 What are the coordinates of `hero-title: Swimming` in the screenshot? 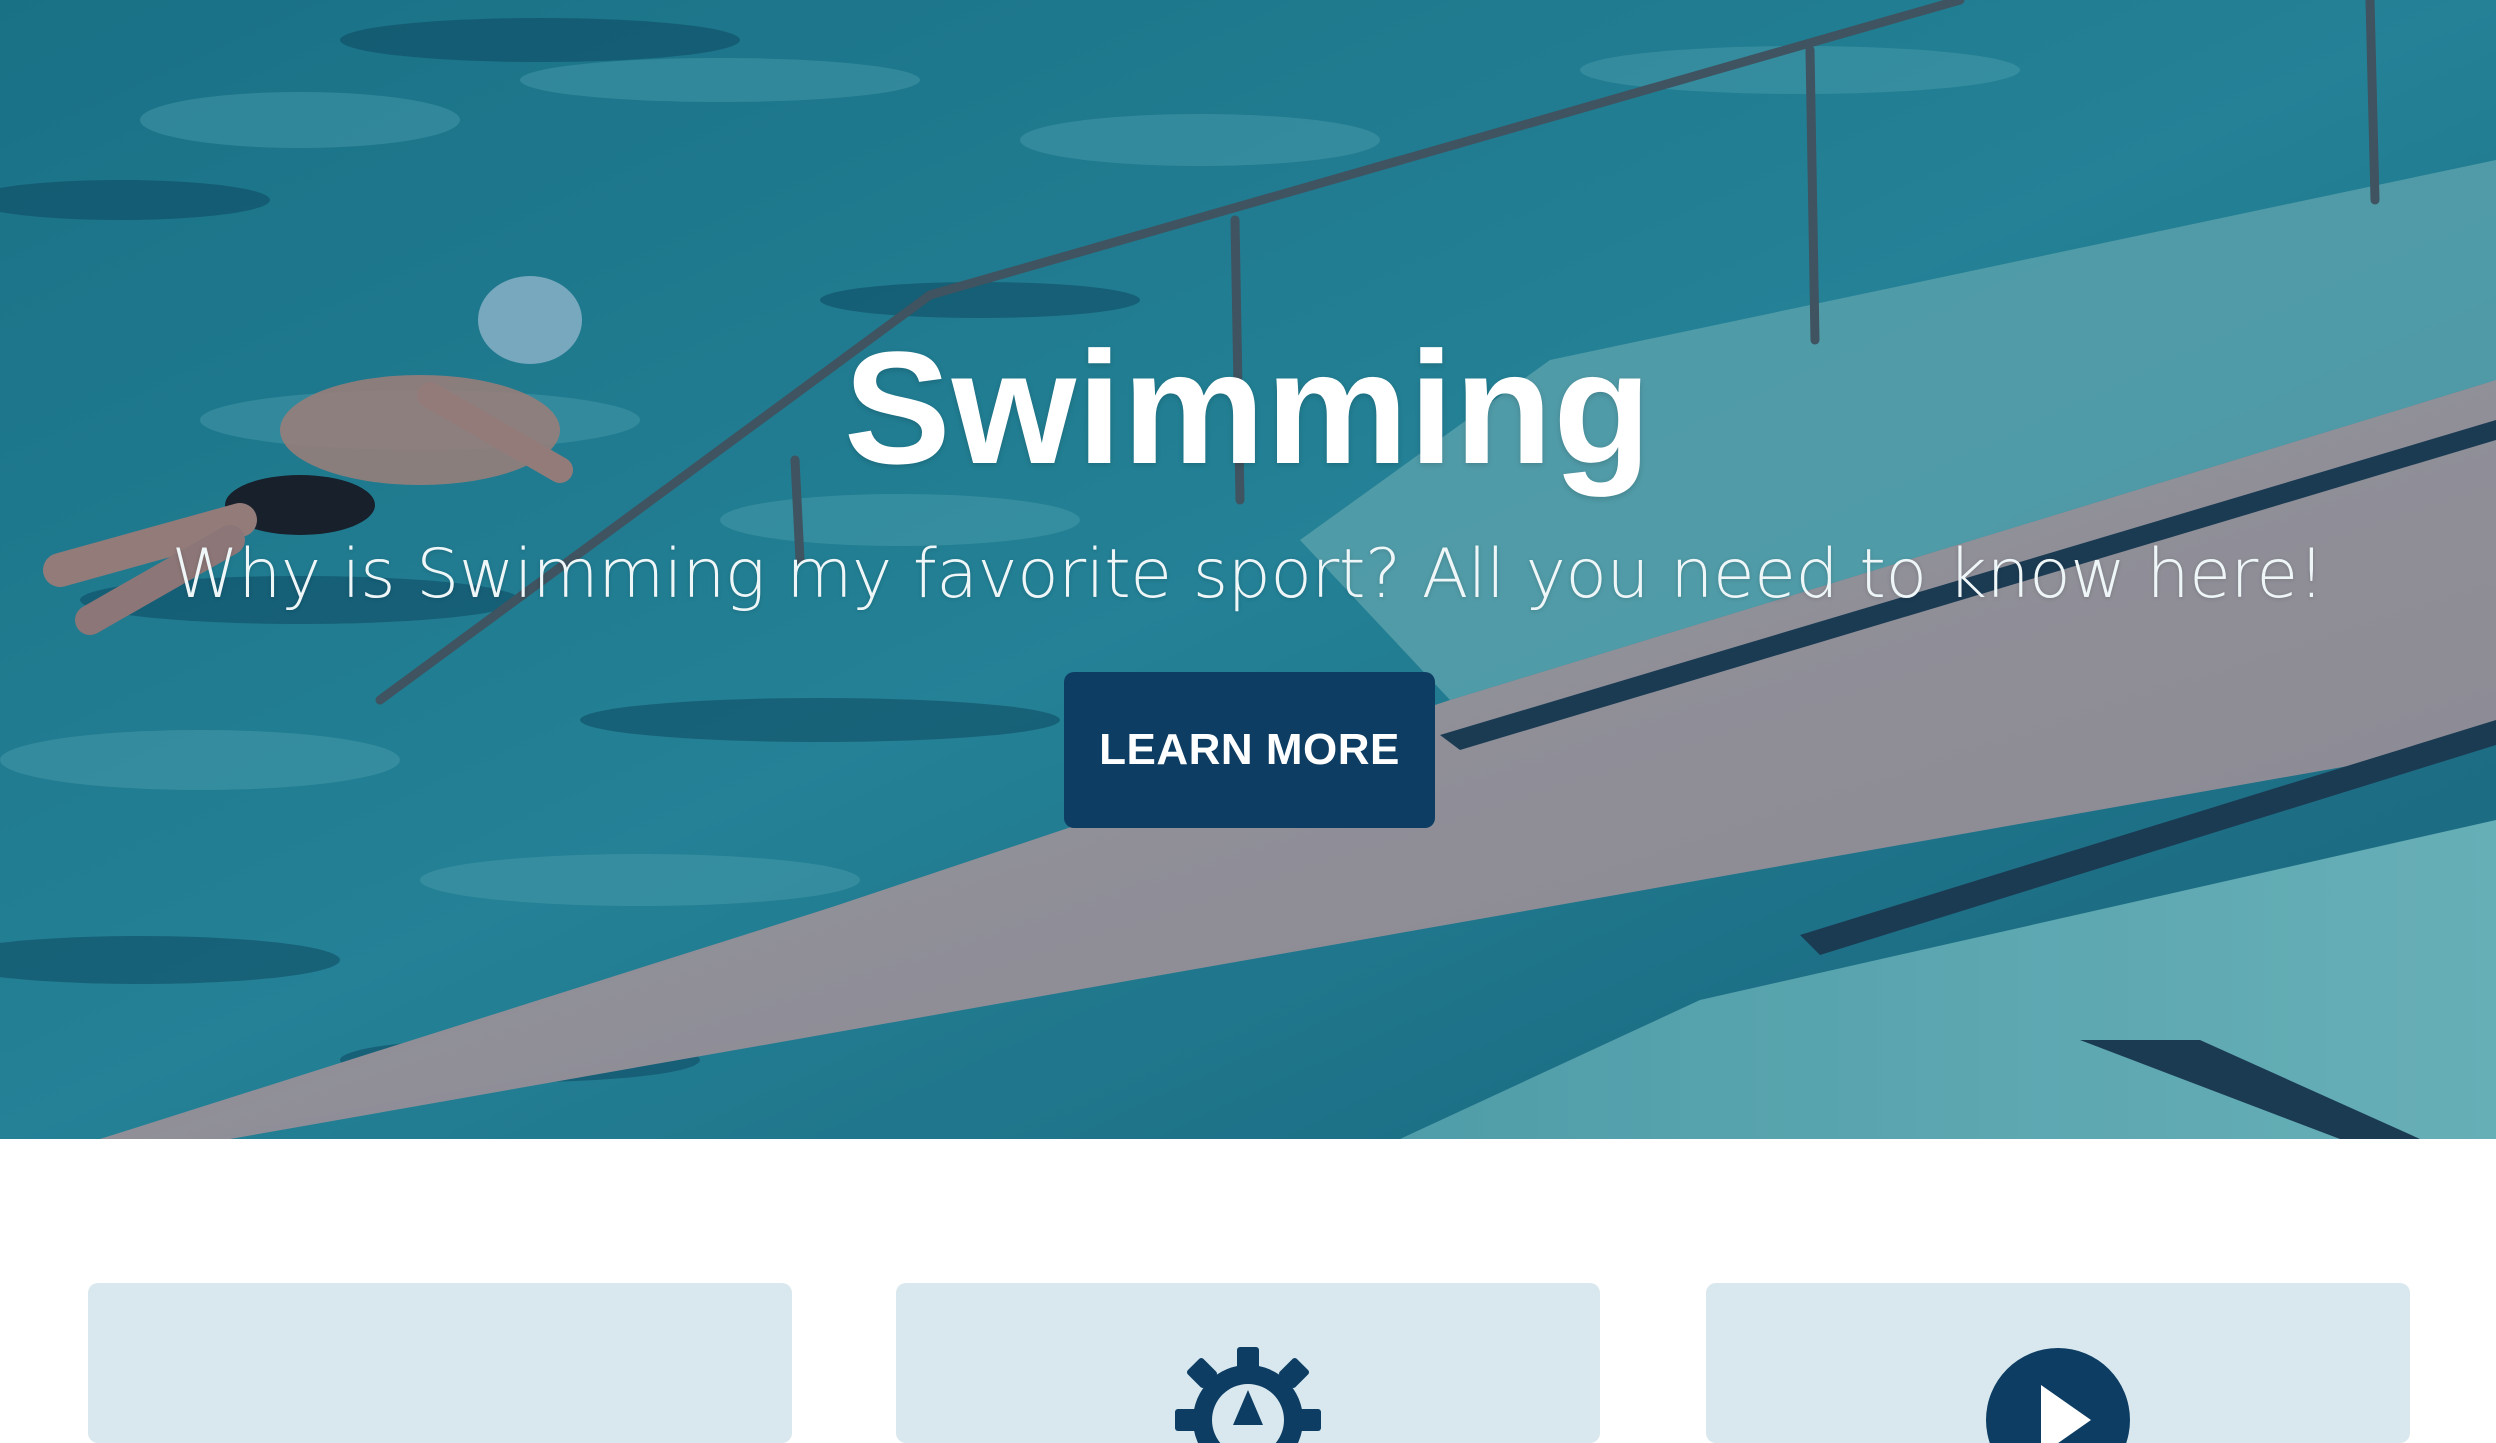 It's located at (1248, 407).